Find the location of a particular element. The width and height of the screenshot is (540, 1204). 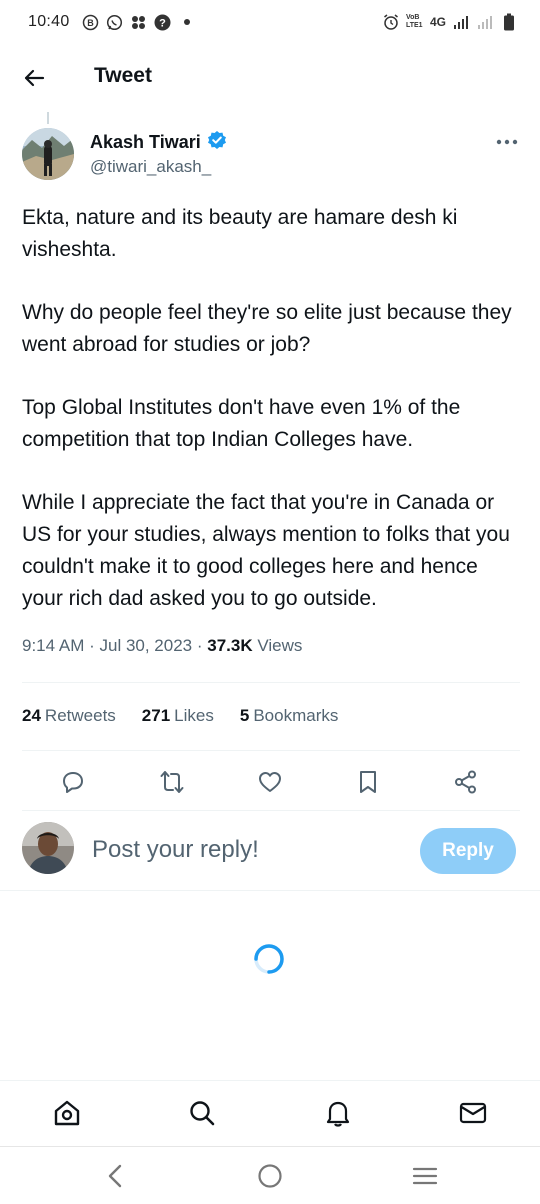

author-handle: @tiwari_akash_ is located at coordinates (150, 167).